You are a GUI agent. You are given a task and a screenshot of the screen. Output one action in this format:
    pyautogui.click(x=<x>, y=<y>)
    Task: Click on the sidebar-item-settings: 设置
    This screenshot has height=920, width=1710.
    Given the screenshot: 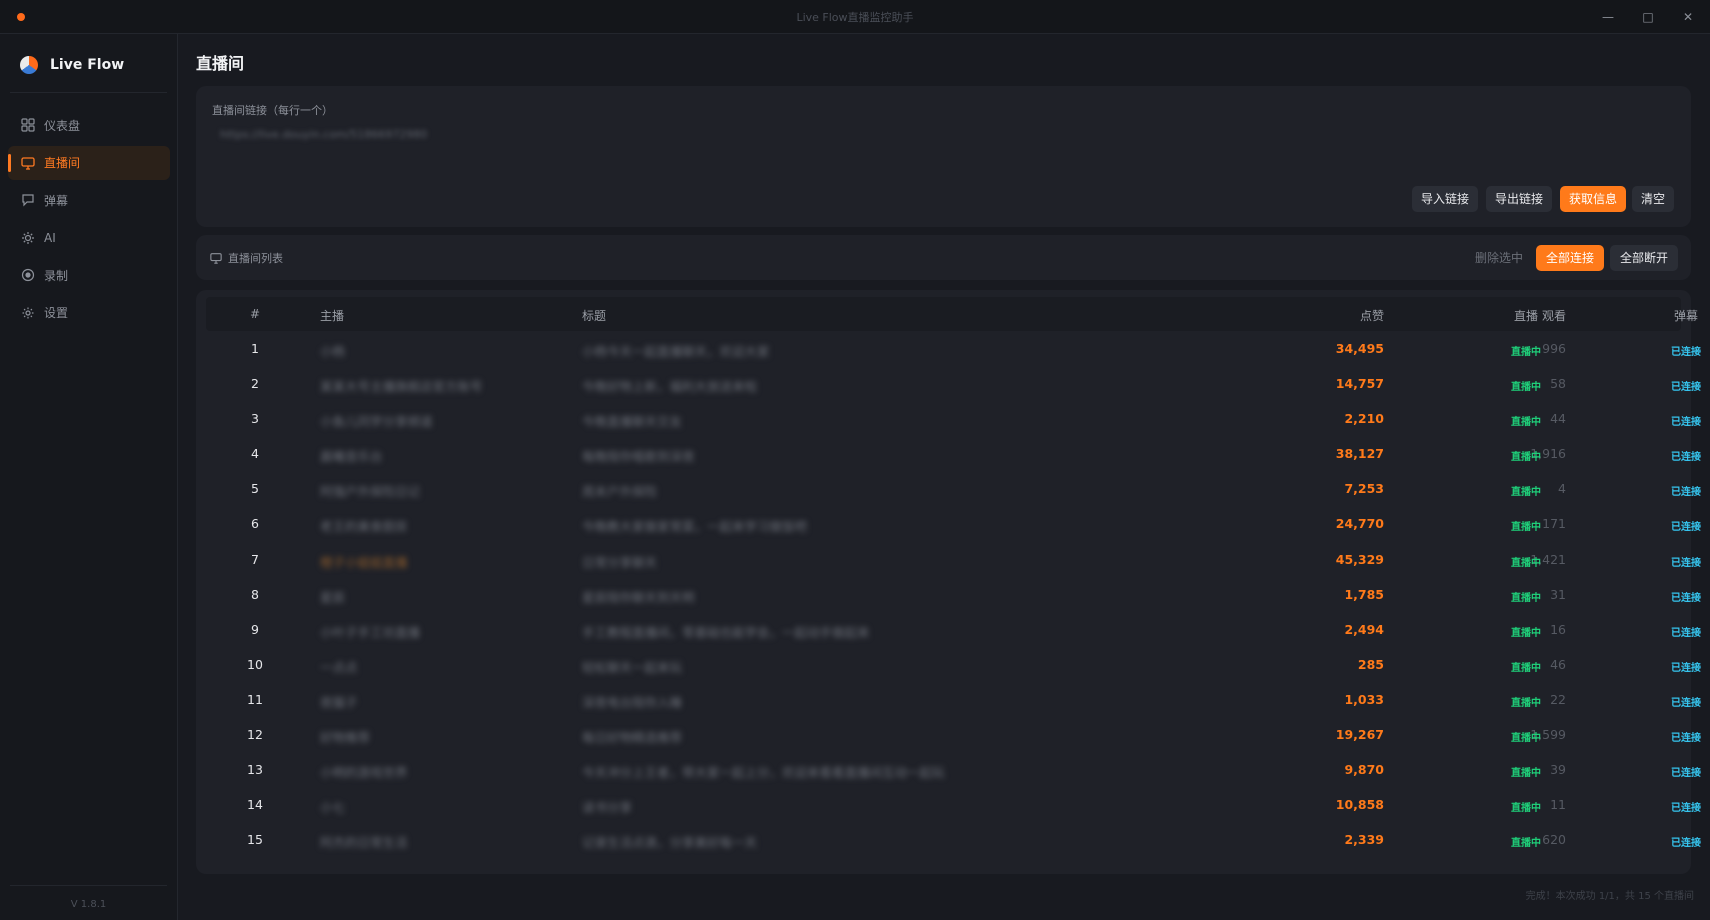 What is the action you would take?
    pyautogui.click(x=89, y=313)
    